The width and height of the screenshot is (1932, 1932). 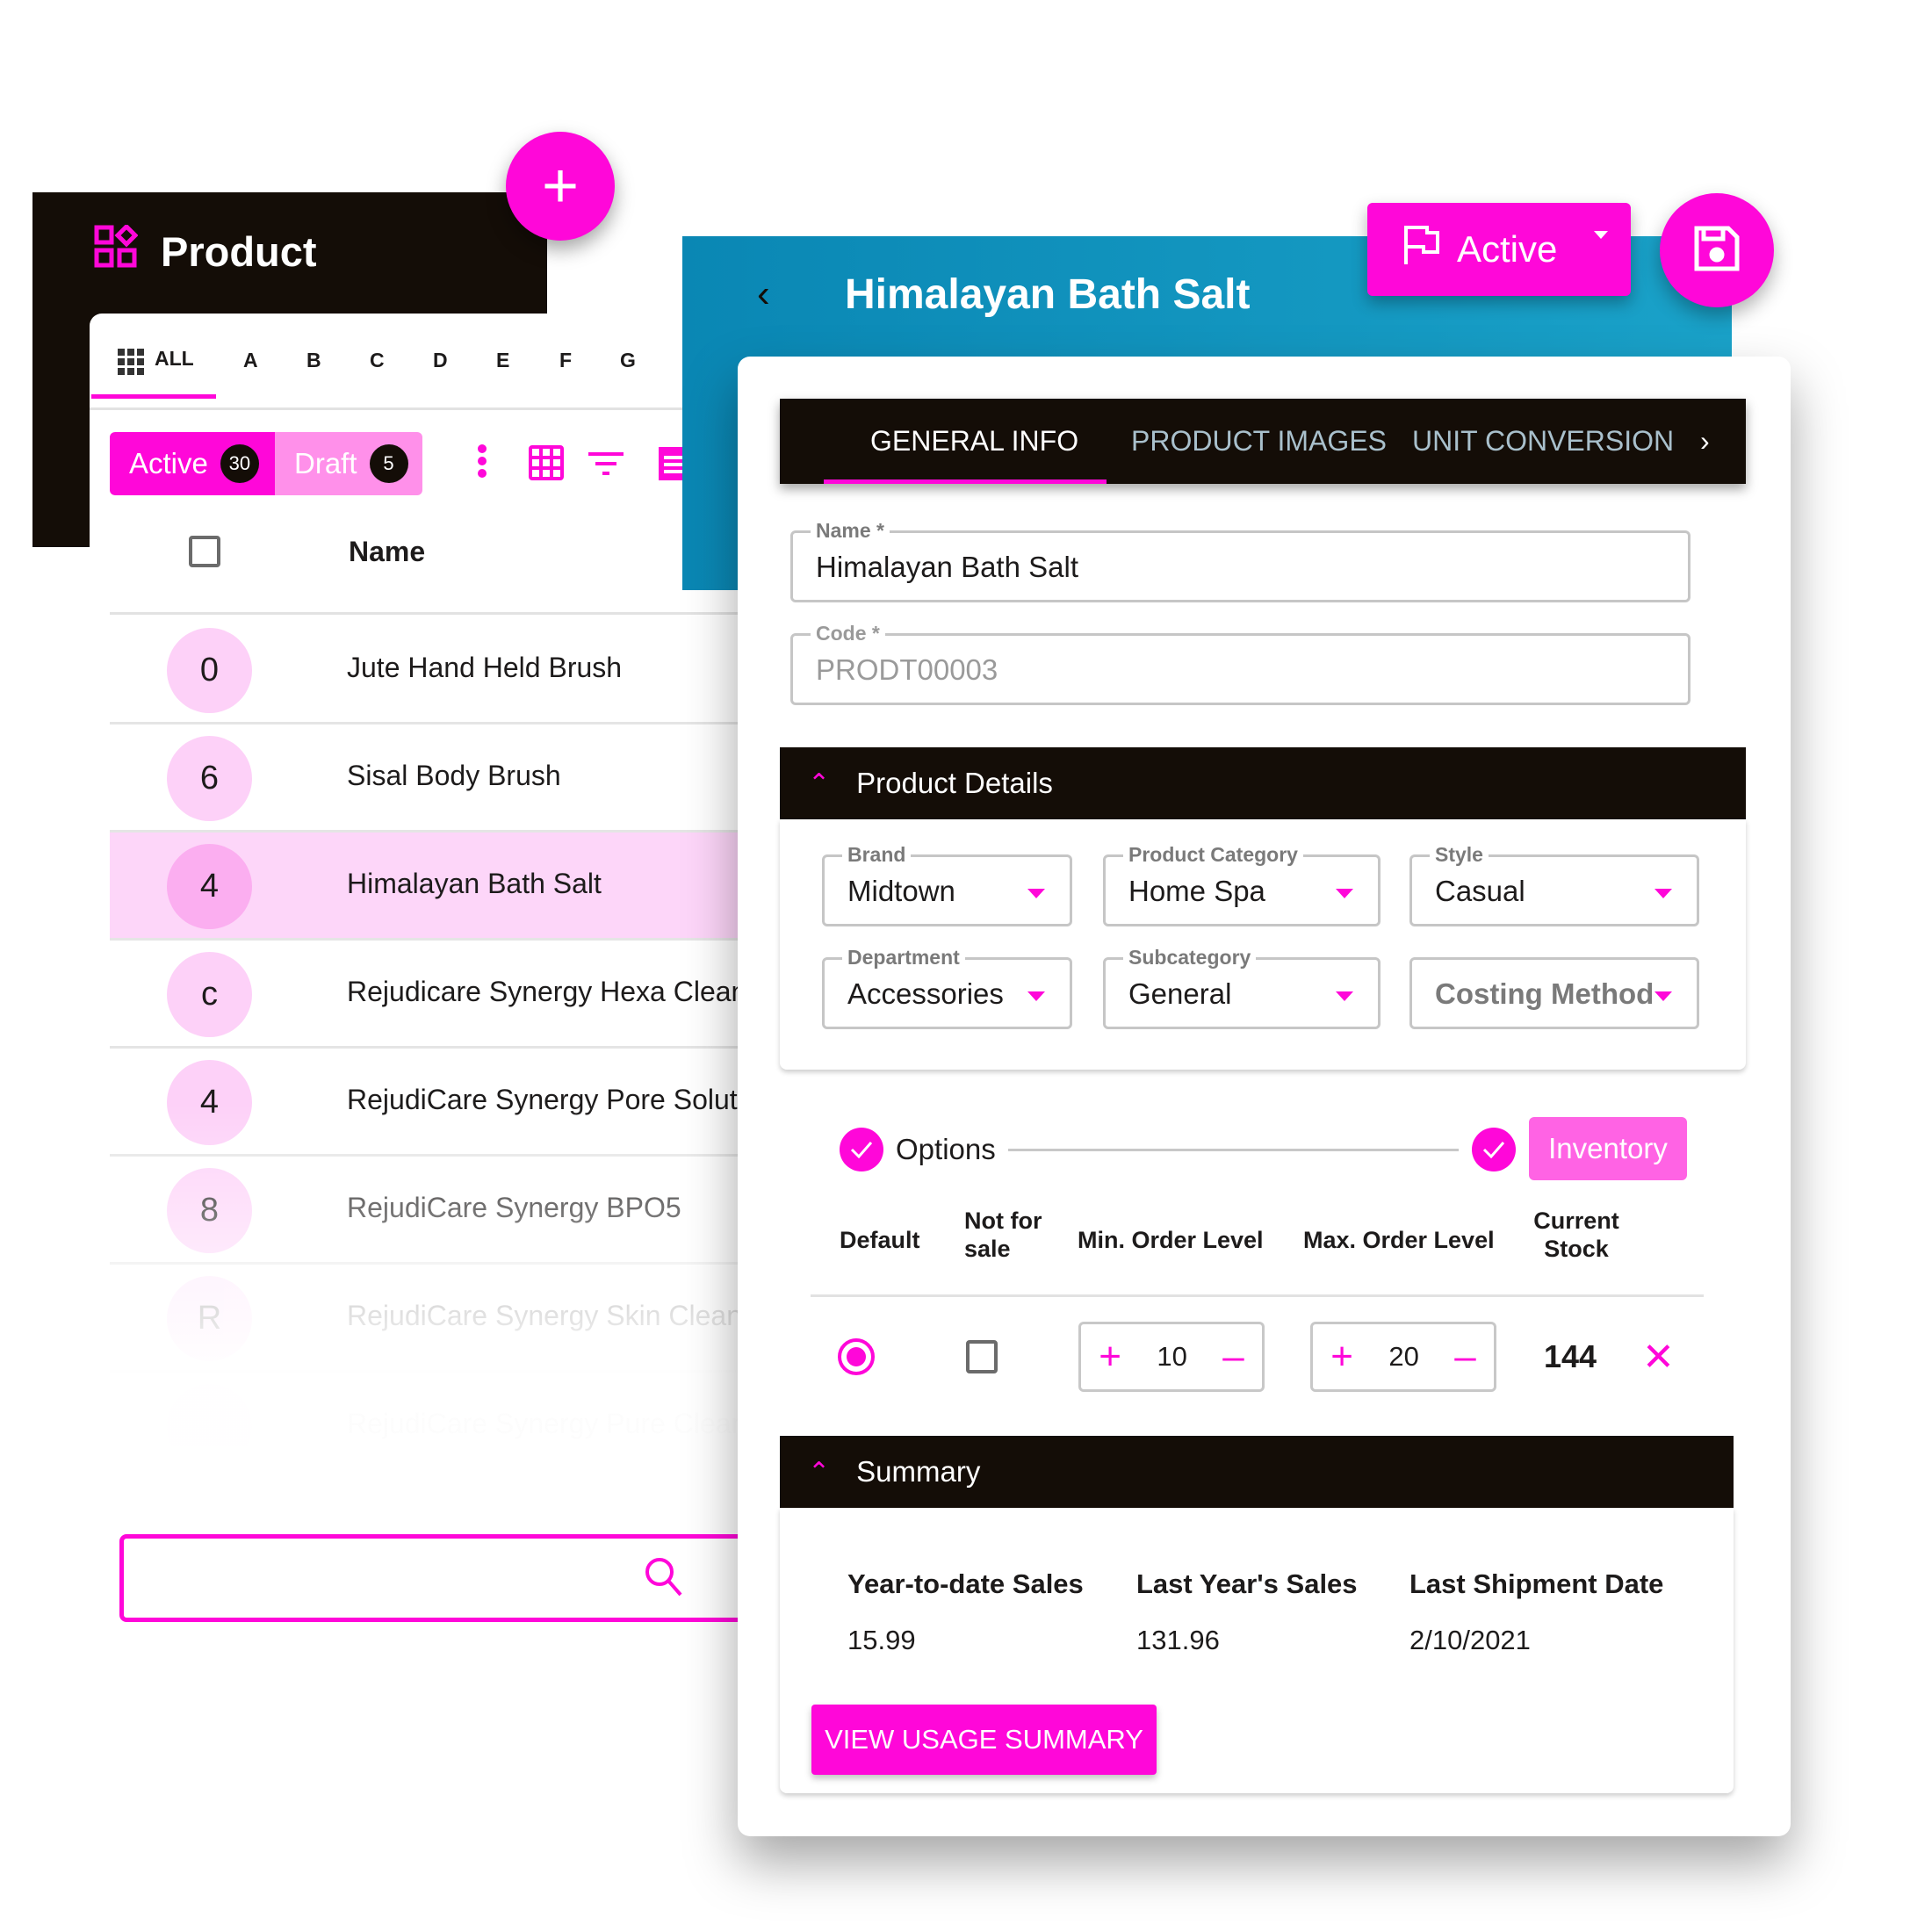 What do you see at coordinates (545, 1099) in the screenshot?
I see `product-name: RejudiCare Synergy Pore Soluti` at bounding box center [545, 1099].